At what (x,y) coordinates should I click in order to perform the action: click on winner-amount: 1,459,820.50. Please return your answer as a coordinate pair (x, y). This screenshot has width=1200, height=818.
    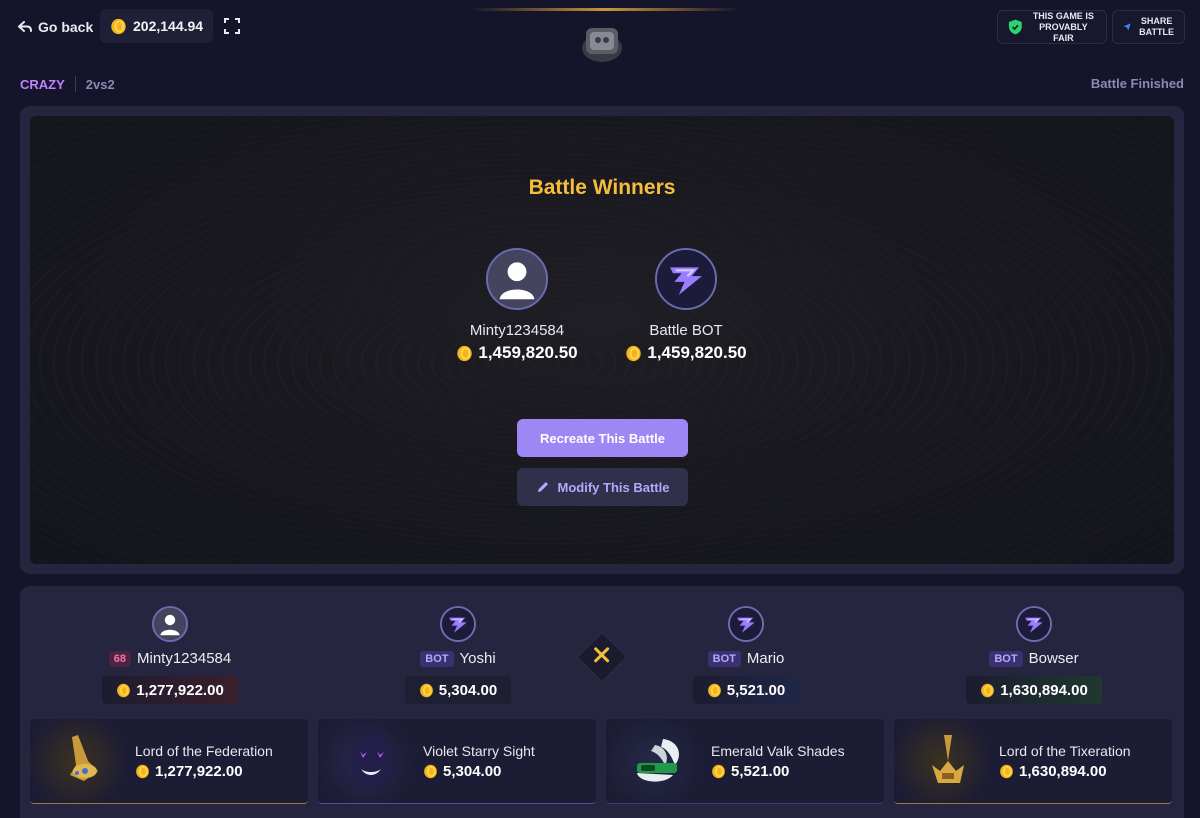
    Looking at the image, I should click on (686, 353).